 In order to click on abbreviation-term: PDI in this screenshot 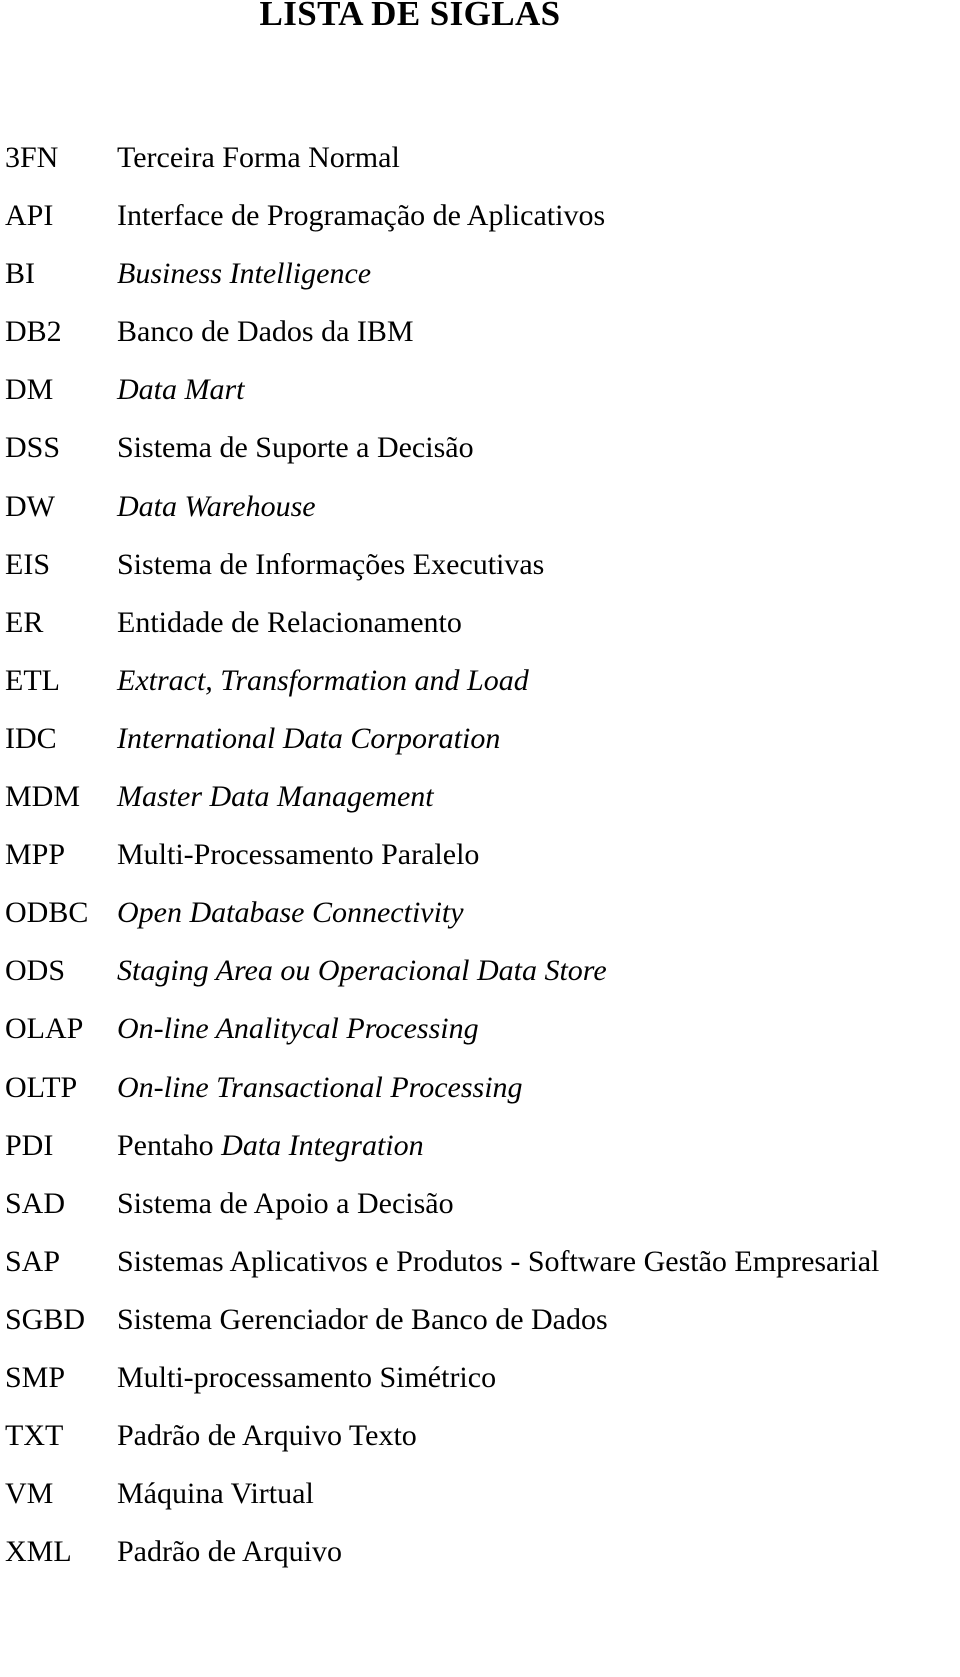, I will do `click(29, 1145)`.